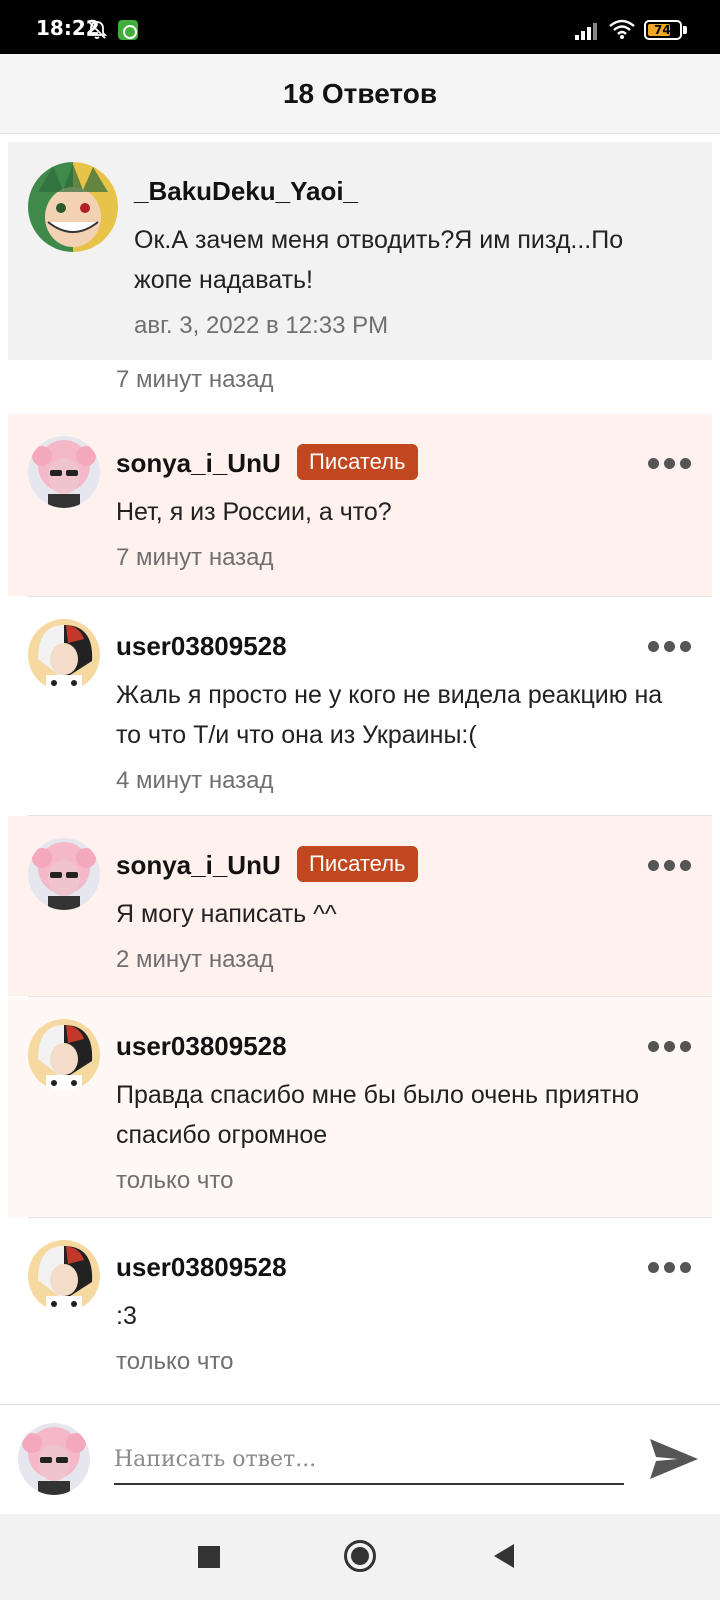 The height and width of the screenshot is (1600, 720). What do you see at coordinates (195, 379) in the screenshot?
I see `parent-time-ago: 7 минут назад` at bounding box center [195, 379].